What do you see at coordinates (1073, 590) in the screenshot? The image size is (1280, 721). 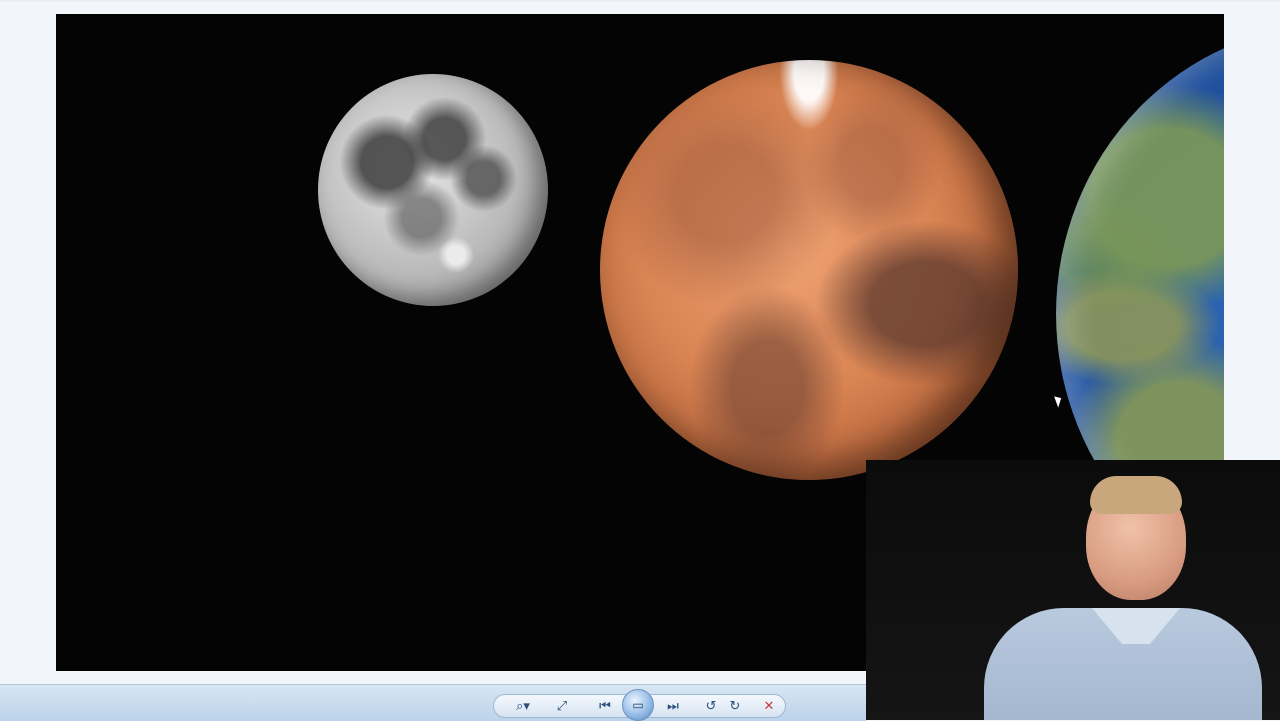 I see `webcam-overlay` at bounding box center [1073, 590].